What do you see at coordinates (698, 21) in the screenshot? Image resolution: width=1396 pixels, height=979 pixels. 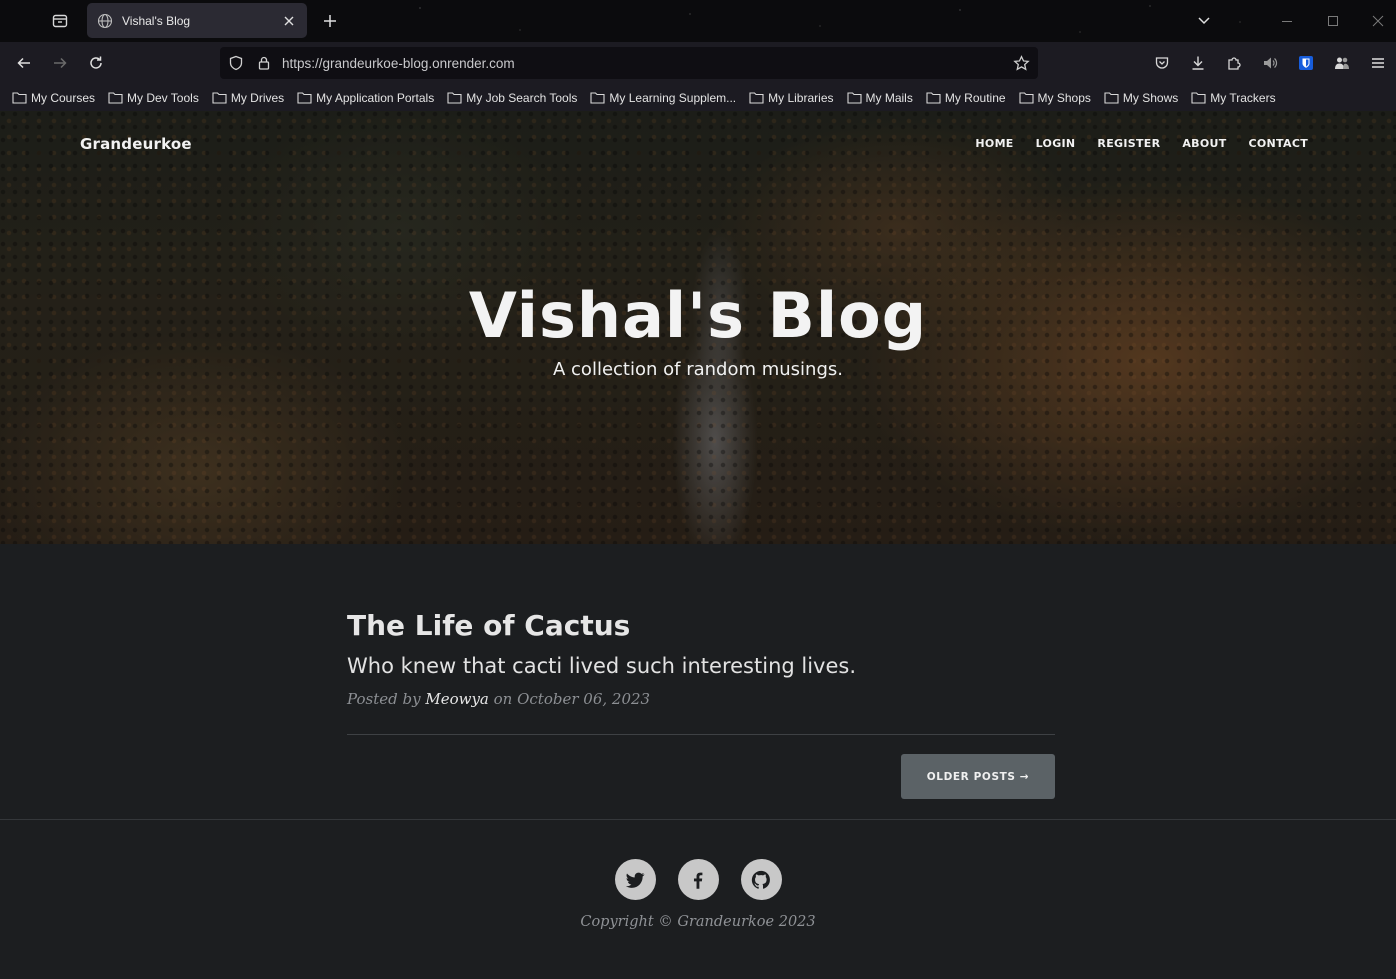 I see `browser-tab-bar: Vishal's Blog` at bounding box center [698, 21].